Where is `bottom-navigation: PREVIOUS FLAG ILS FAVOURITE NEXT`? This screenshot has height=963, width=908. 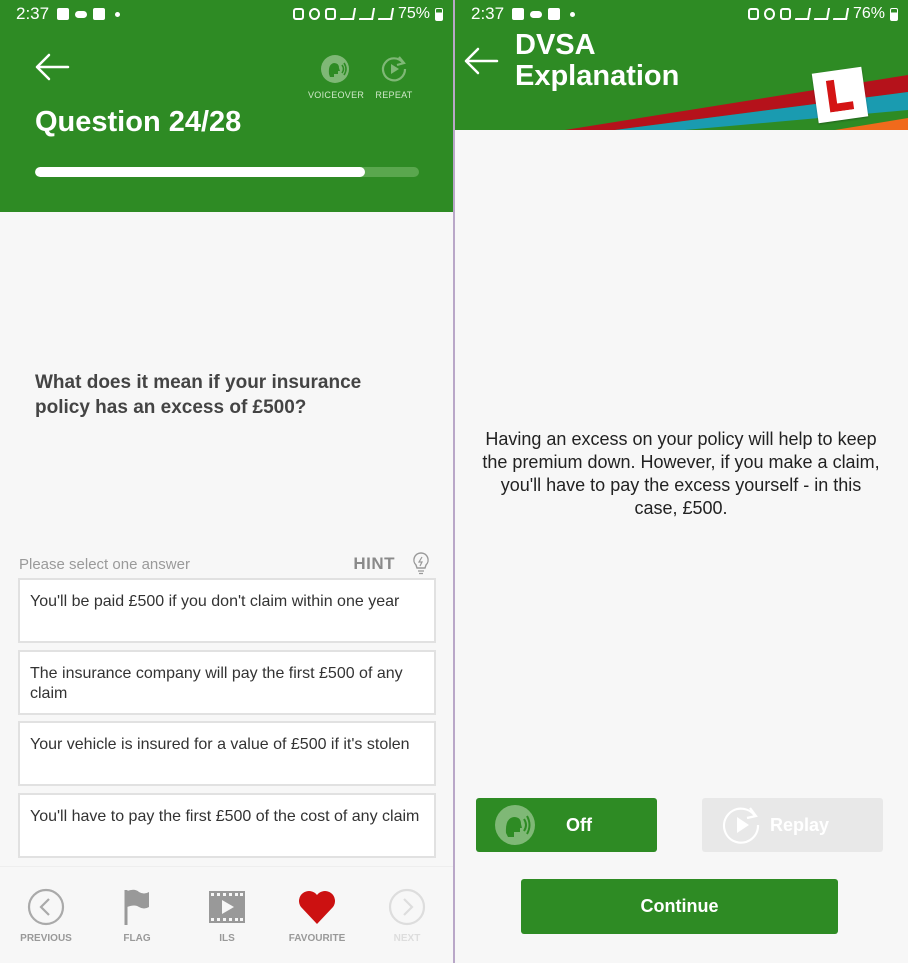
bottom-navigation: PREVIOUS FLAG ILS FAVOURITE NEXT is located at coordinates (226, 914).